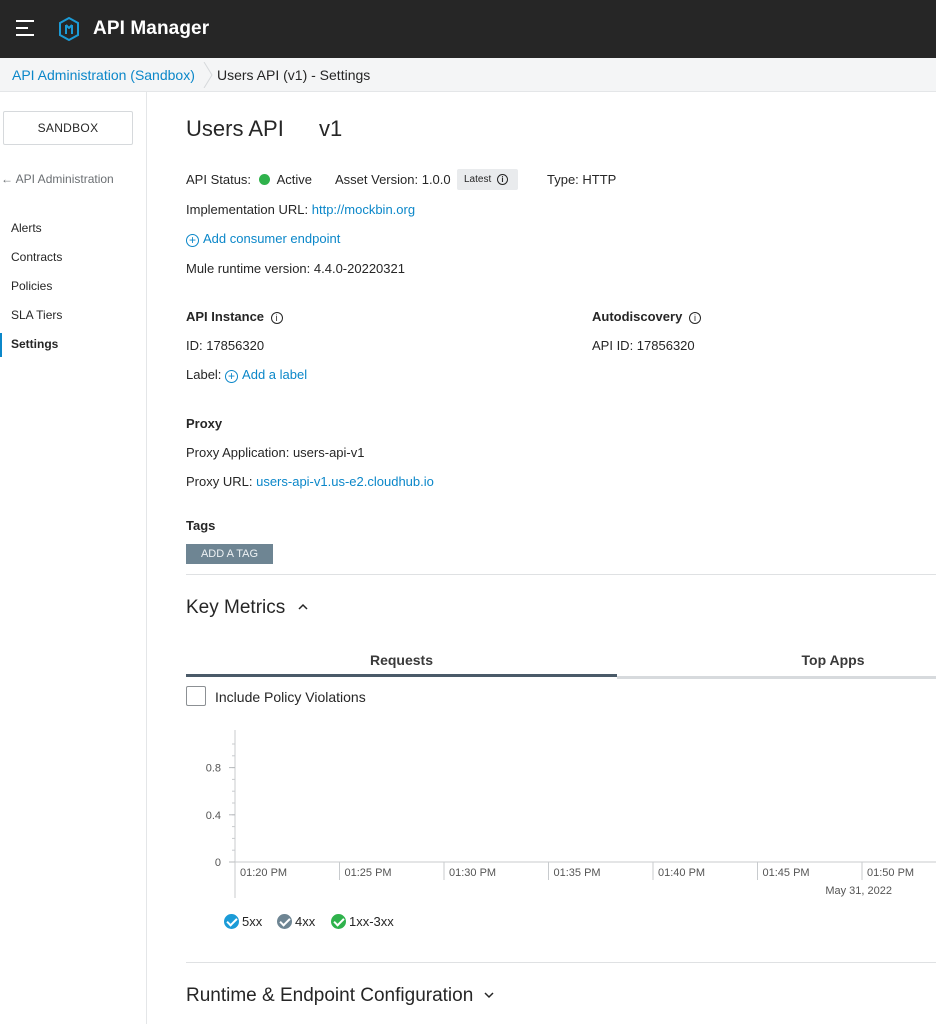 This screenshot has width=936, height=1024. Describe the element at coordinates (208, 75) in the screenshot. I see `breadcrumb-separator` at that location.